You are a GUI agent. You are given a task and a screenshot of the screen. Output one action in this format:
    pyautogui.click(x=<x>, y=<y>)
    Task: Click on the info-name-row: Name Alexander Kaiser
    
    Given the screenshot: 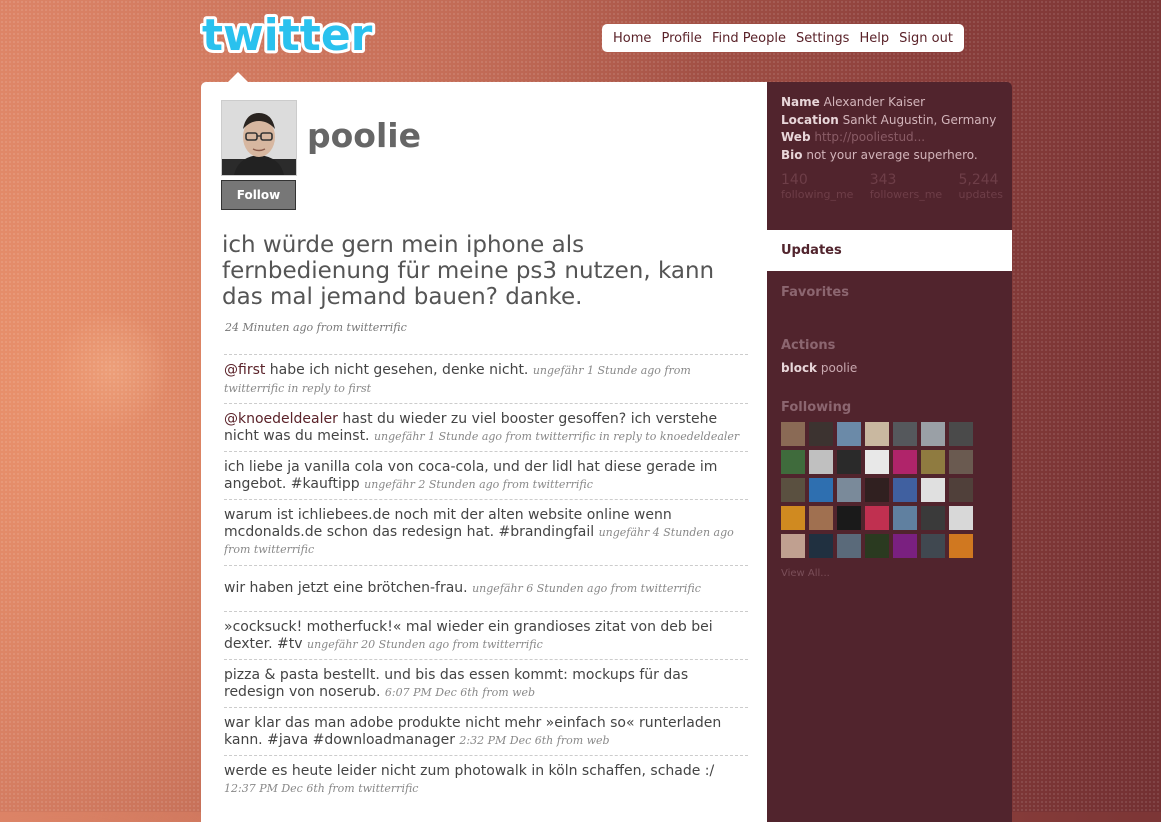 What is the action you would take?
    pyautogui.click(x=892, y=103)
    